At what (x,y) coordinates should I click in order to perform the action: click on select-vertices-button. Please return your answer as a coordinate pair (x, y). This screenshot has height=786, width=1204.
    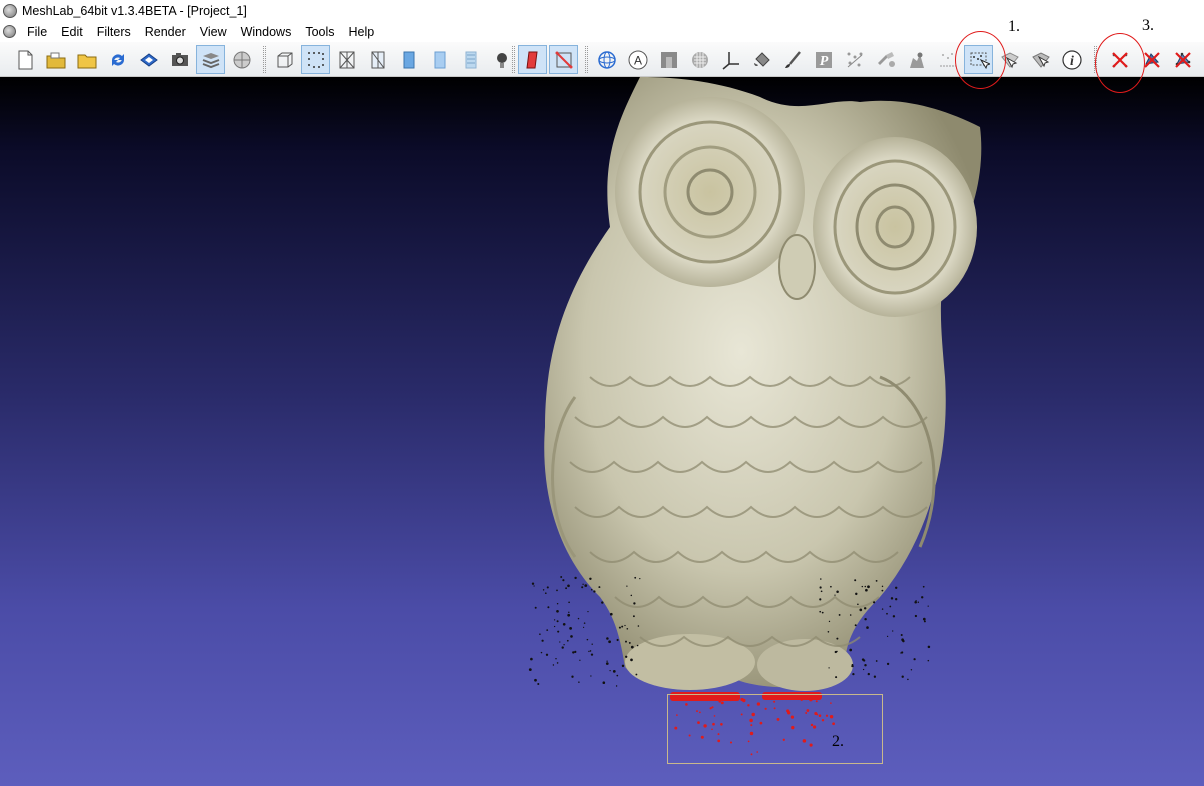
    Looking at the image, I should click on (978, 59).